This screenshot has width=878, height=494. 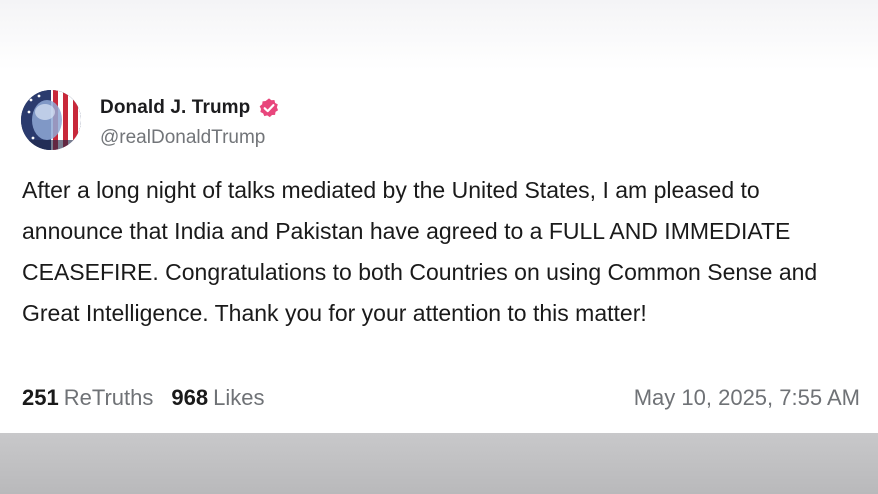 What do you see at coordinates (439, 35) in the screenshot?
I see `top-fade` at bounding box center [439, 35].